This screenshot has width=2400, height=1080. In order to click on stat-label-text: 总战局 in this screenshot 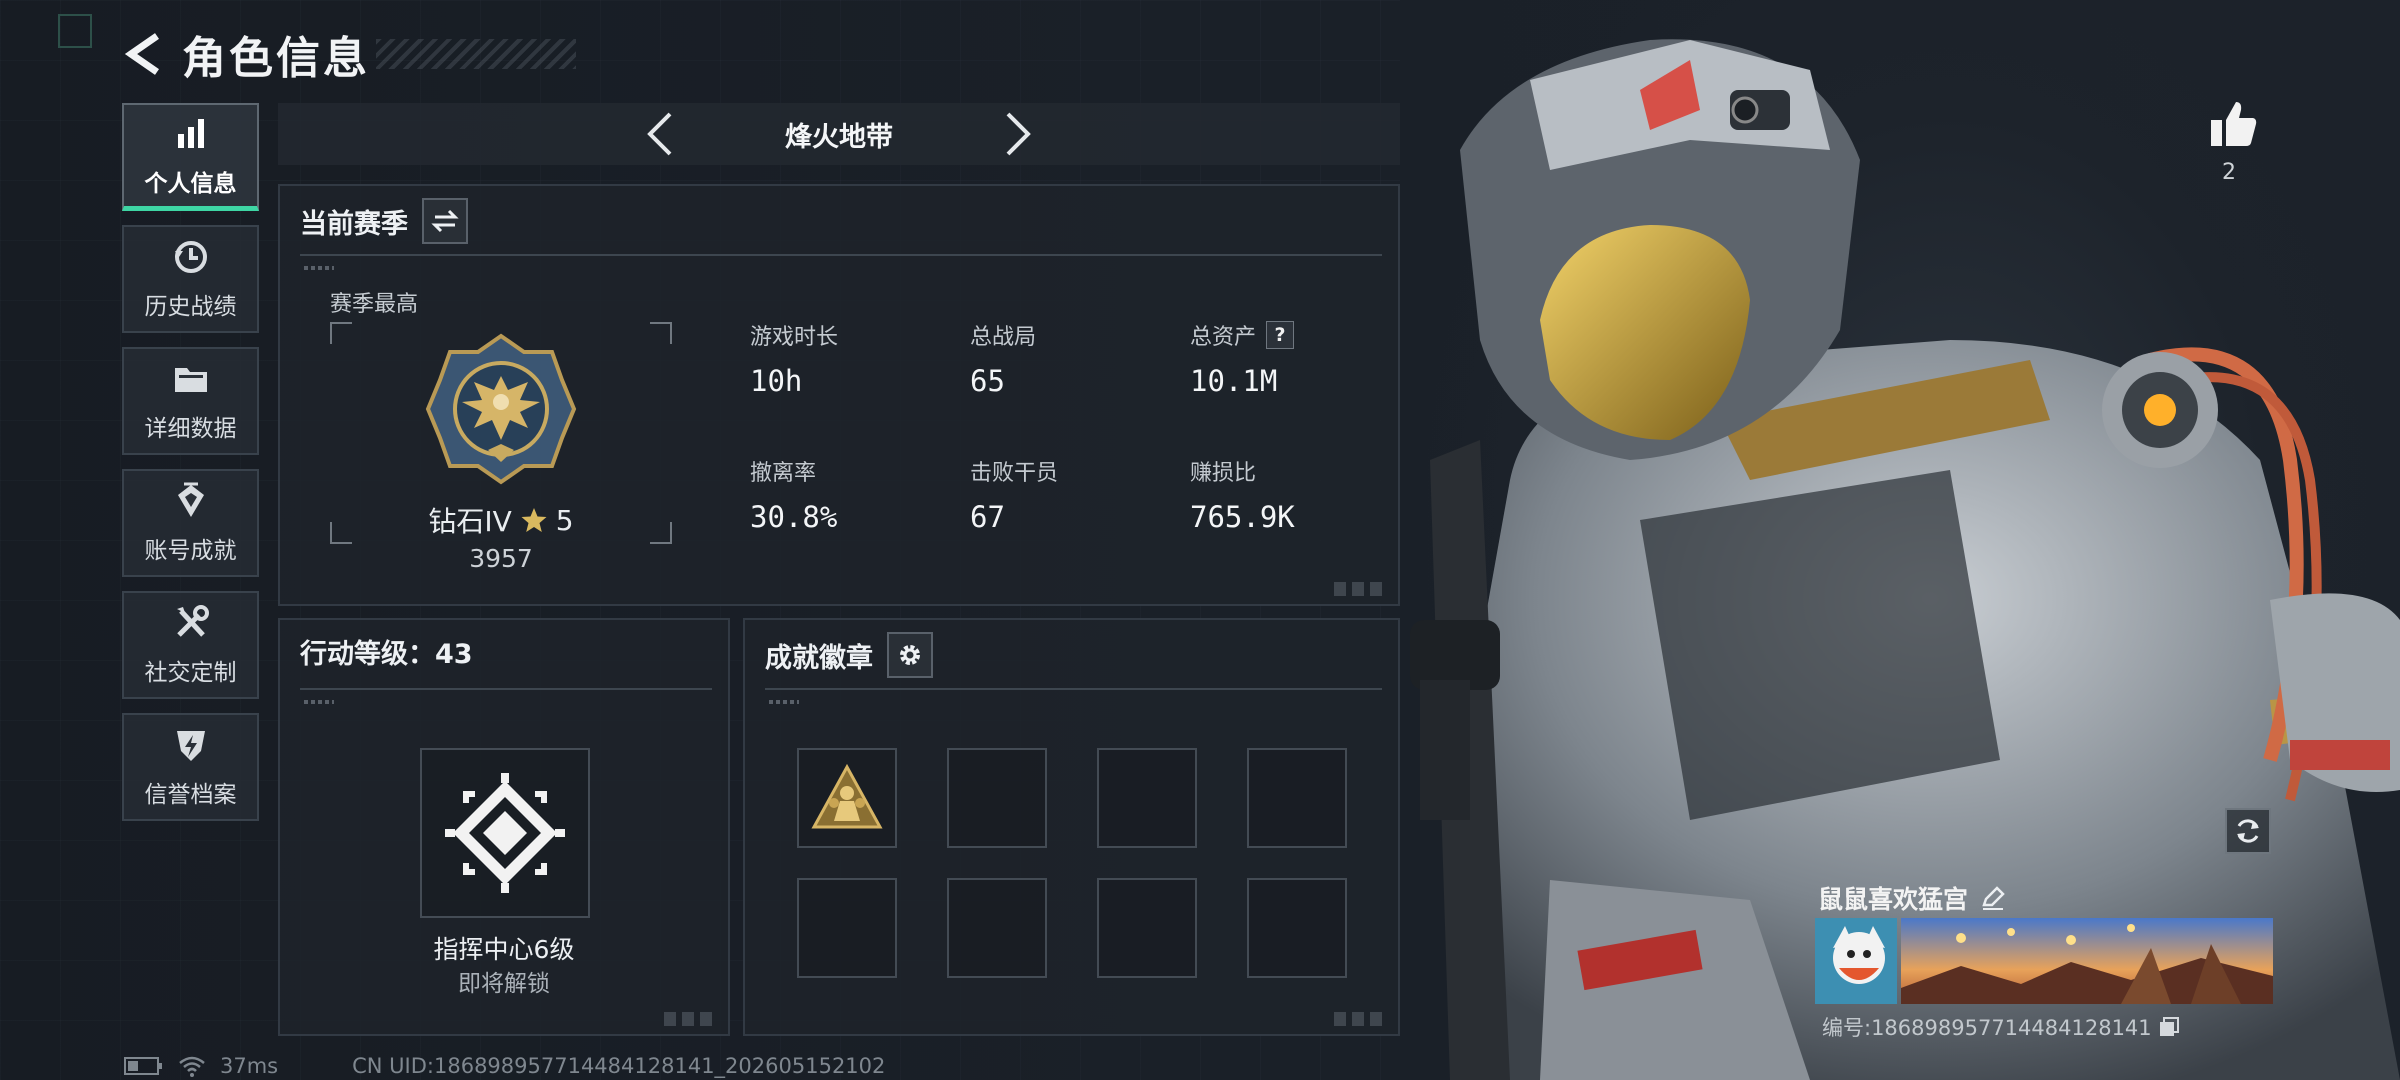, I will do `click(1003, 337)`.